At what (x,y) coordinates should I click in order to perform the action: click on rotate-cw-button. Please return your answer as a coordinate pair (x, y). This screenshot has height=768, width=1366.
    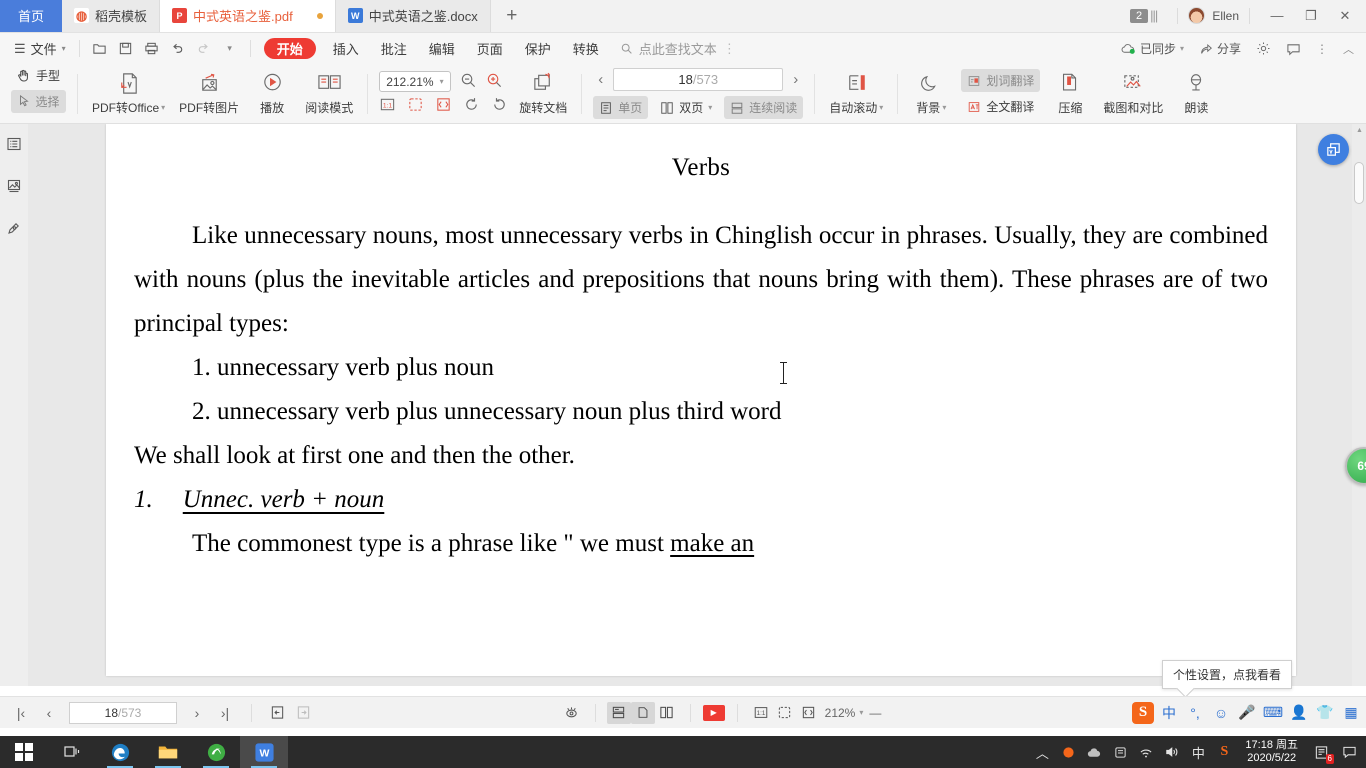
    Looking at the image, I should click on (471, 106).